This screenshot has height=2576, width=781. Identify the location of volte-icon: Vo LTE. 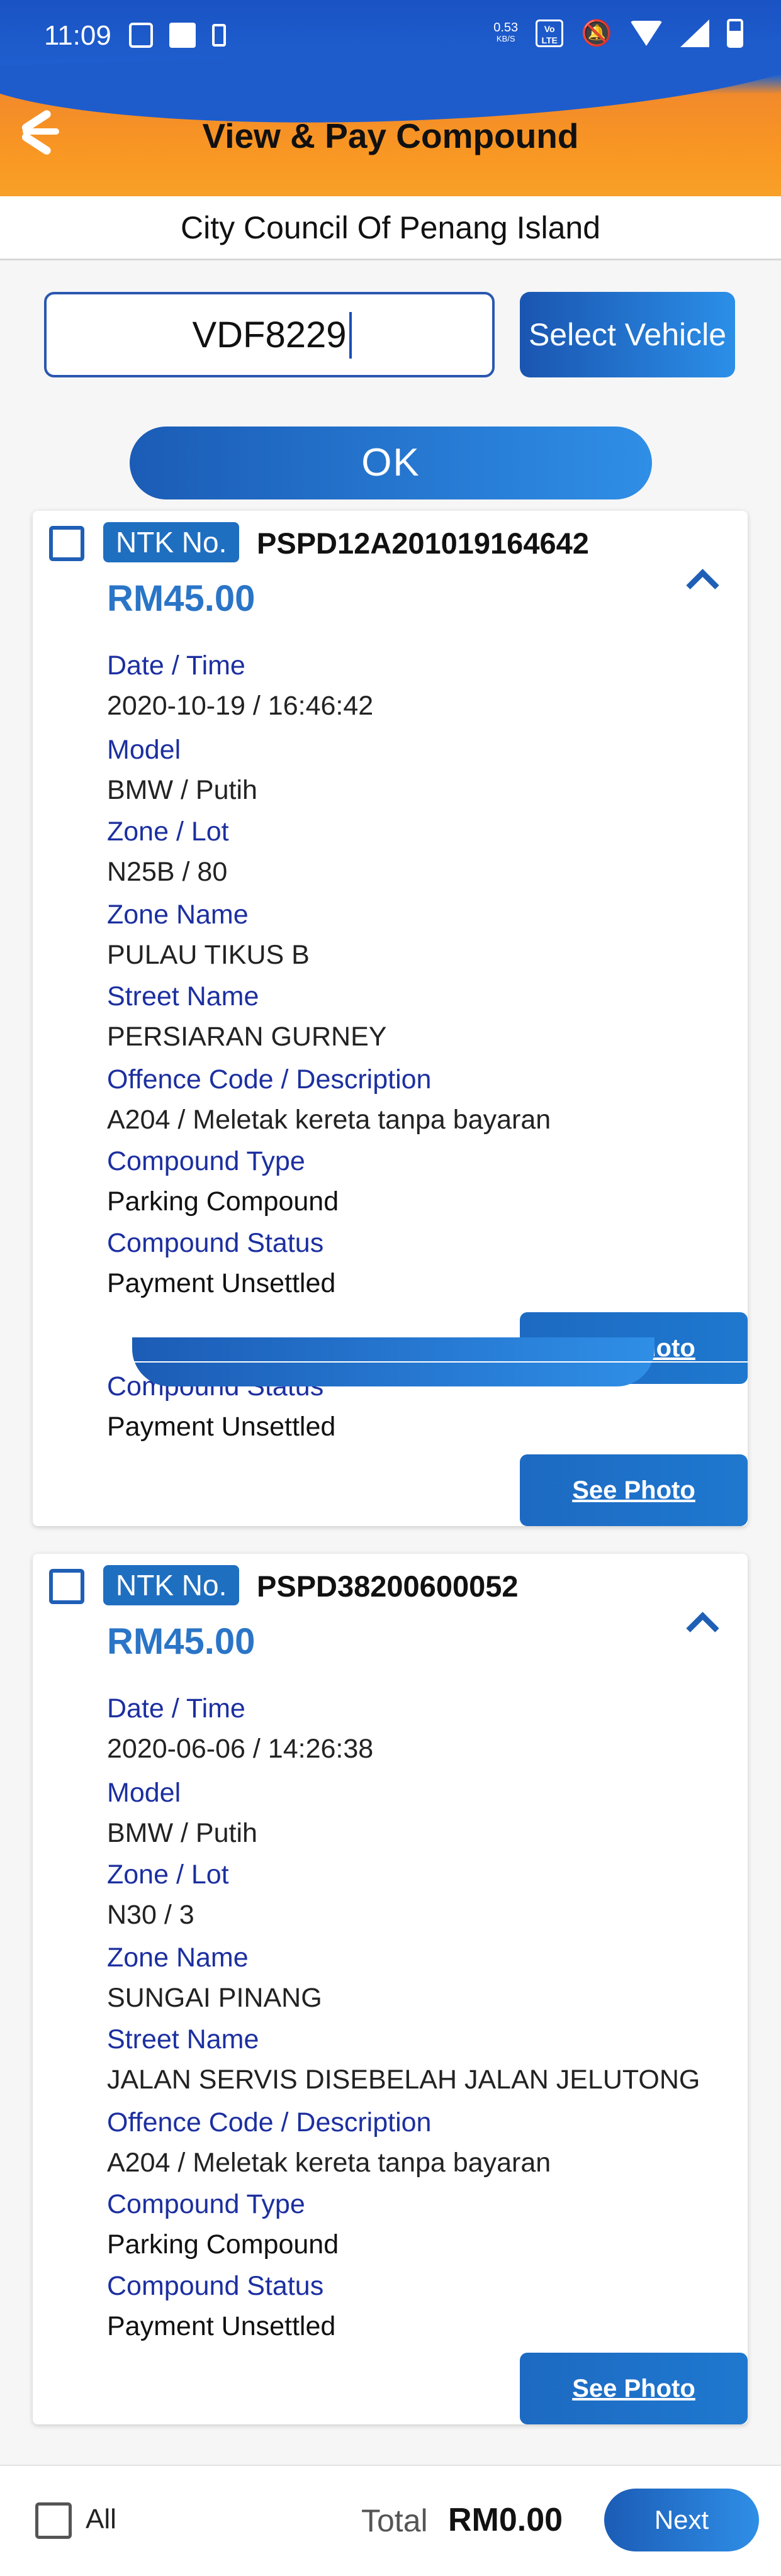
(550, 33).